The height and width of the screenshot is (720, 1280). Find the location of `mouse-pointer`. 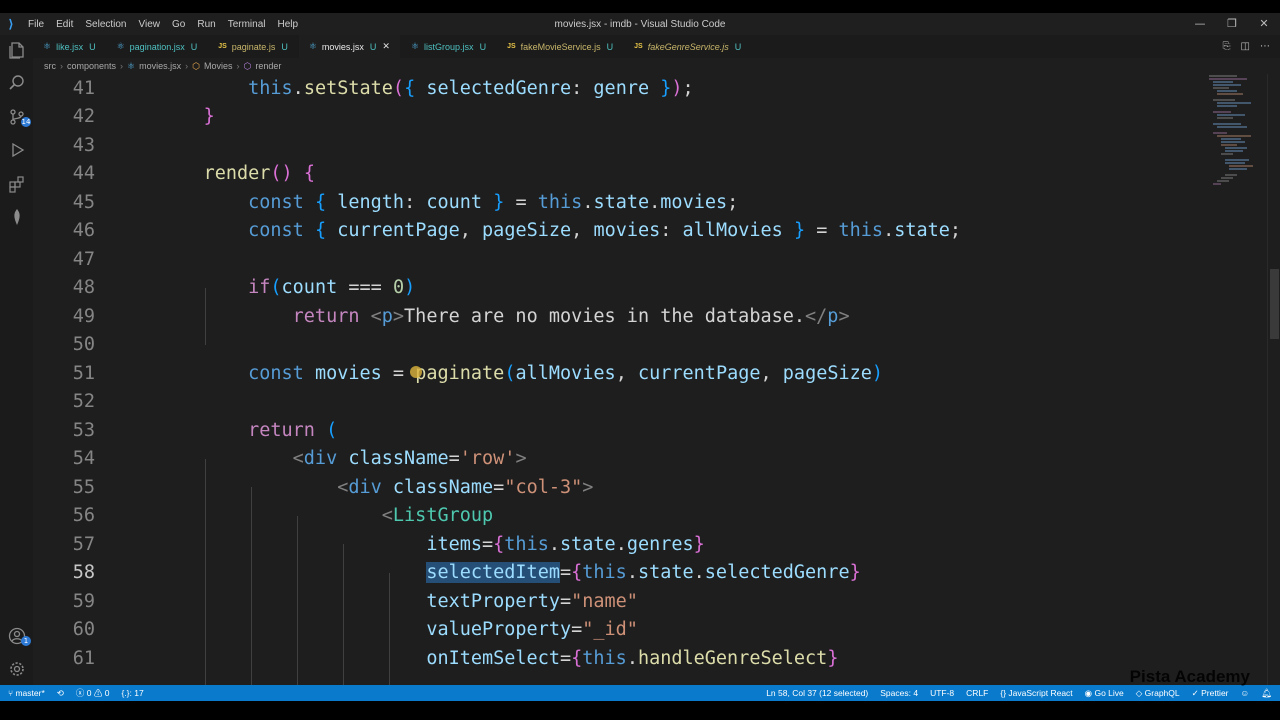

mouse-pointer is located at coordinates (416, 372).